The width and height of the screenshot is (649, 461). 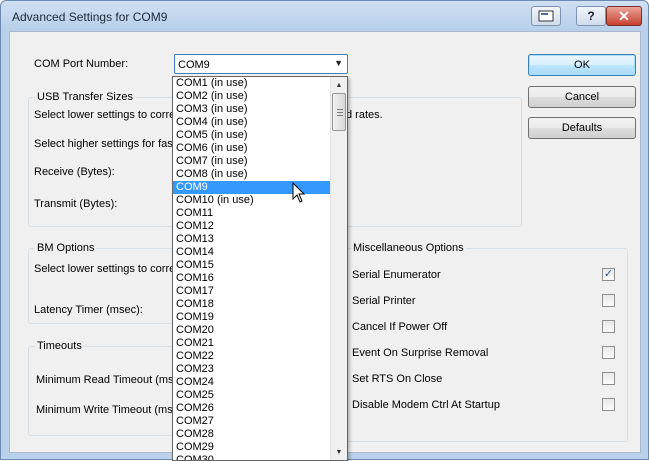 I want to click on dropdown-item: COM10 (in use), so click(x=251, y=200).